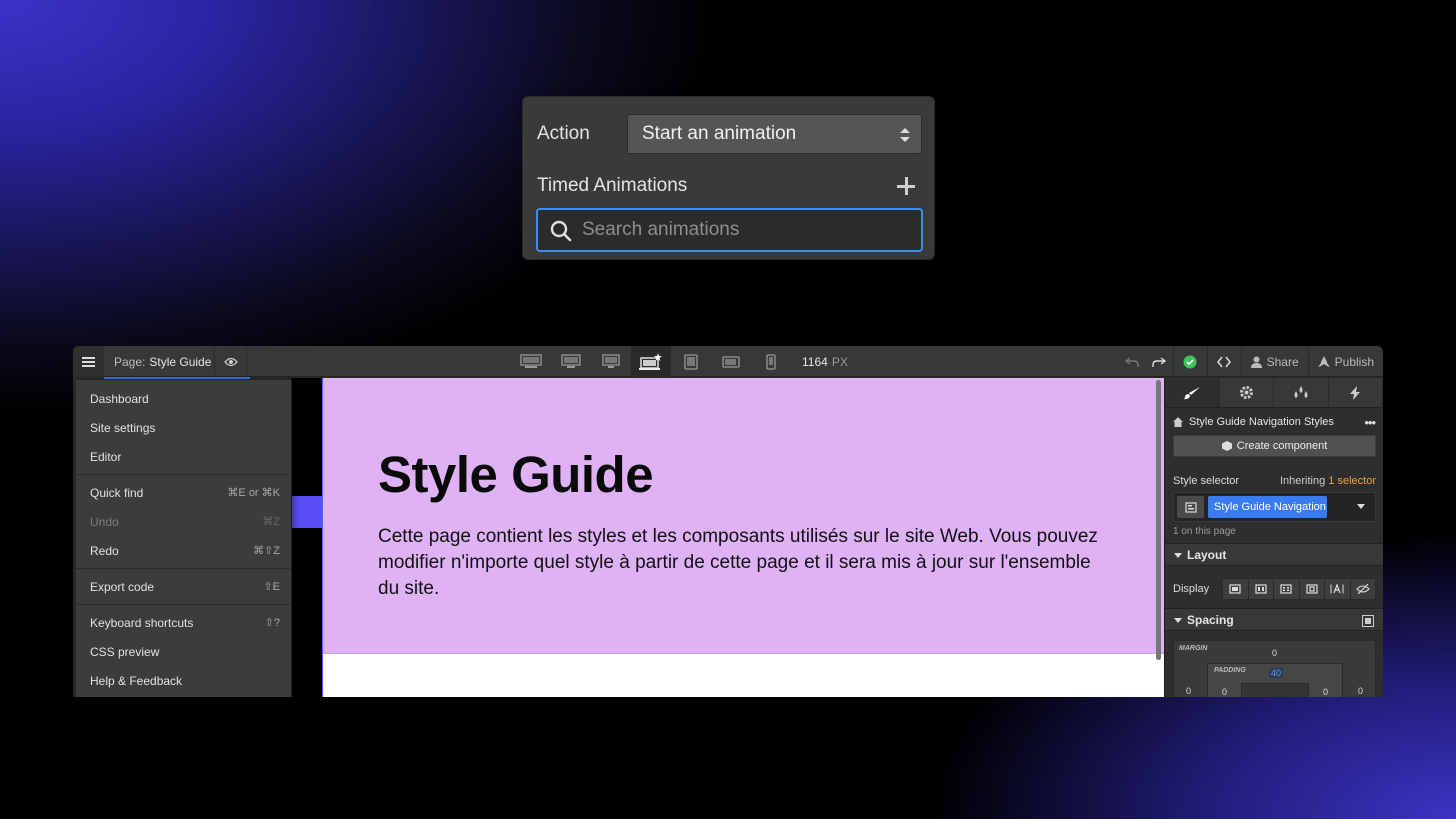  I want to click on inline-text-icon, so click(1337, 589).